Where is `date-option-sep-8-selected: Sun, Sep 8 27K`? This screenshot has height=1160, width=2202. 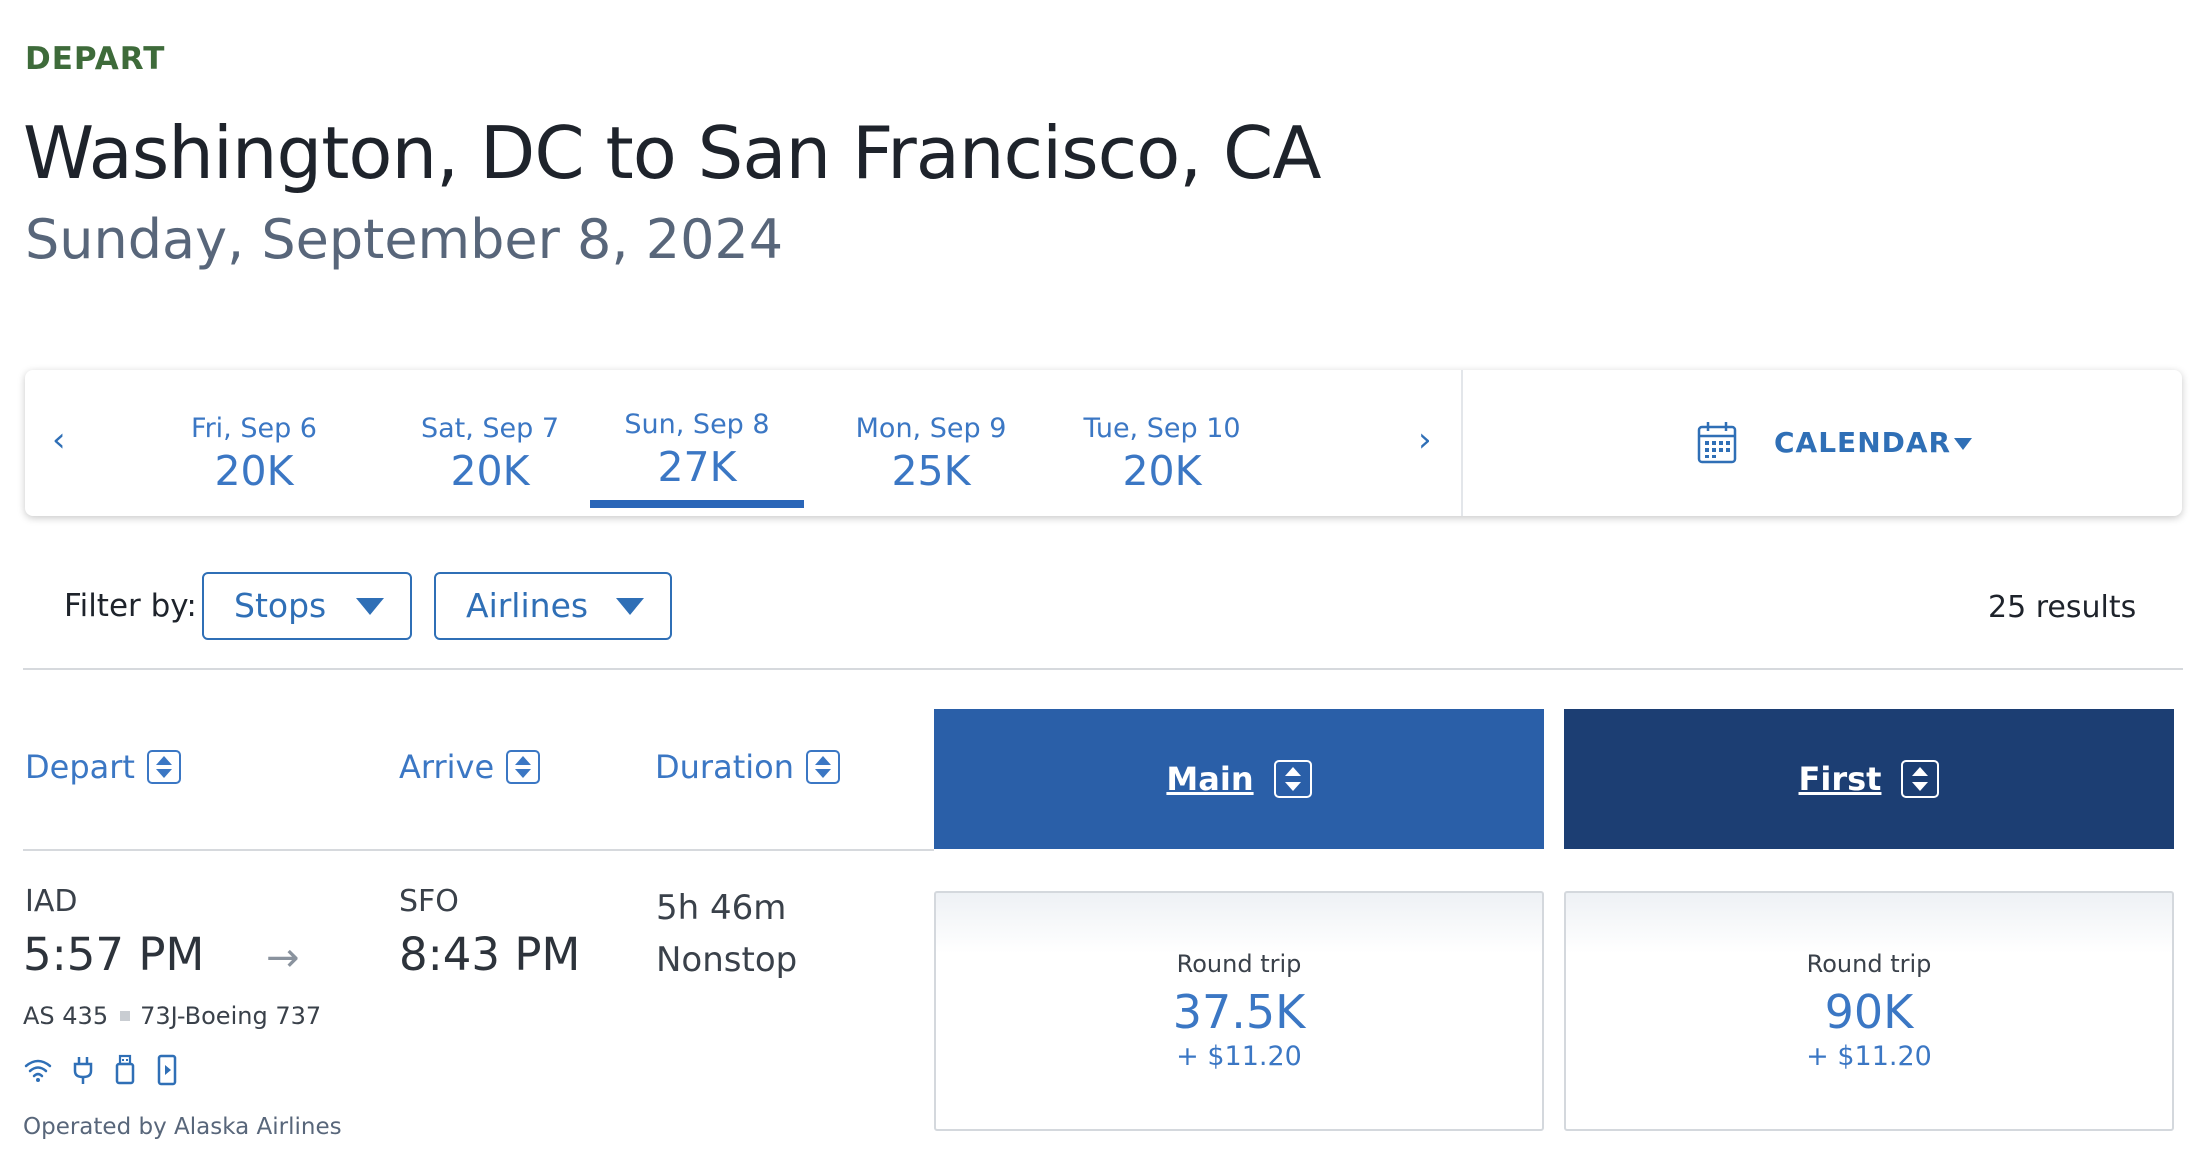
date-option-sep-8-selected: Sun, Sep 8 27K is located at coordinates (697, 450).